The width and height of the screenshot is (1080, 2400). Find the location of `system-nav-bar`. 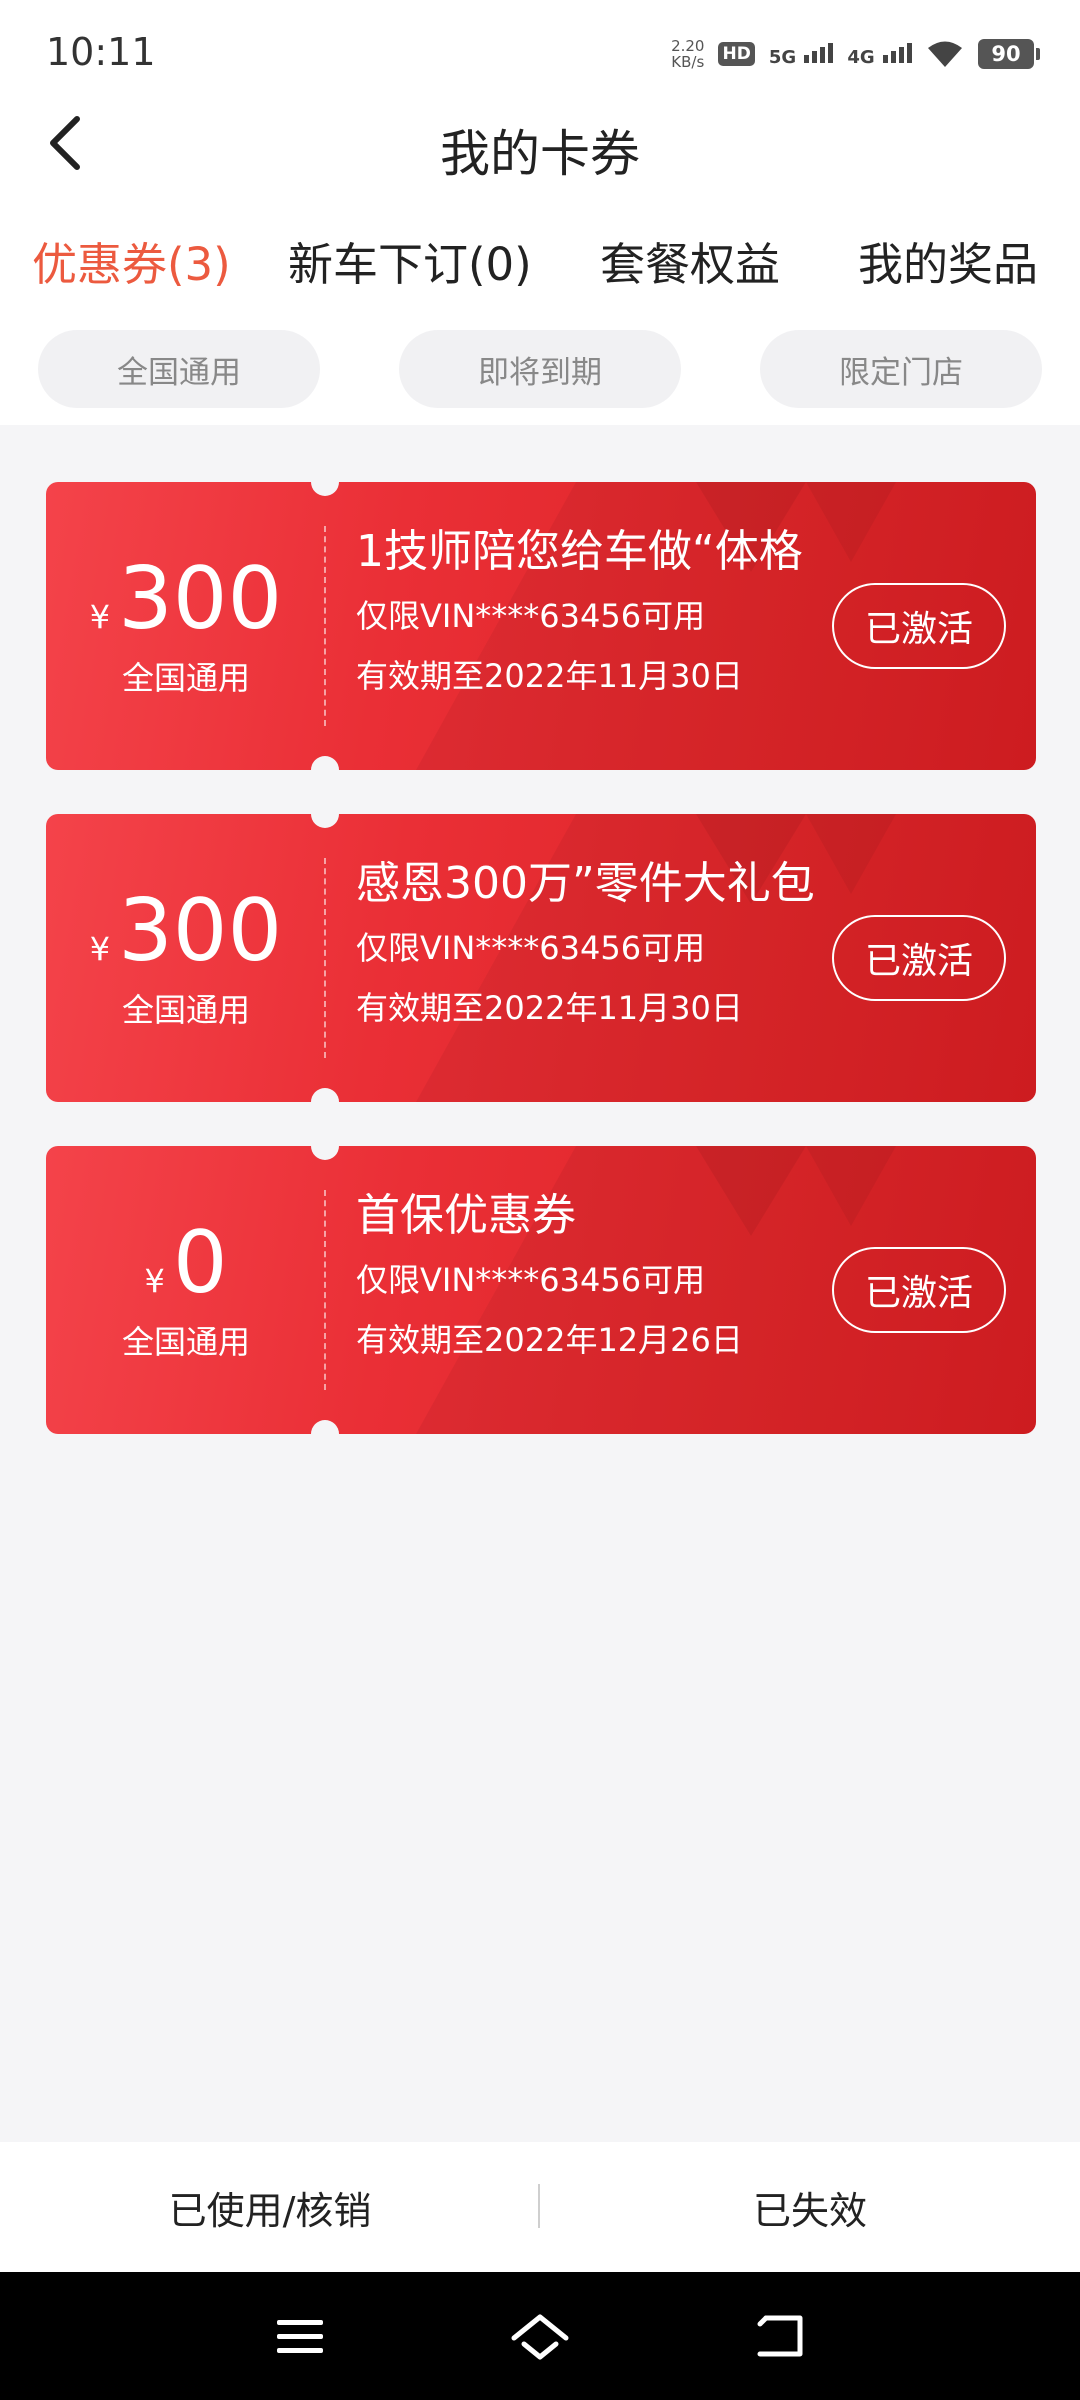

system-nav-bar is located at coordinates (540, 2336).